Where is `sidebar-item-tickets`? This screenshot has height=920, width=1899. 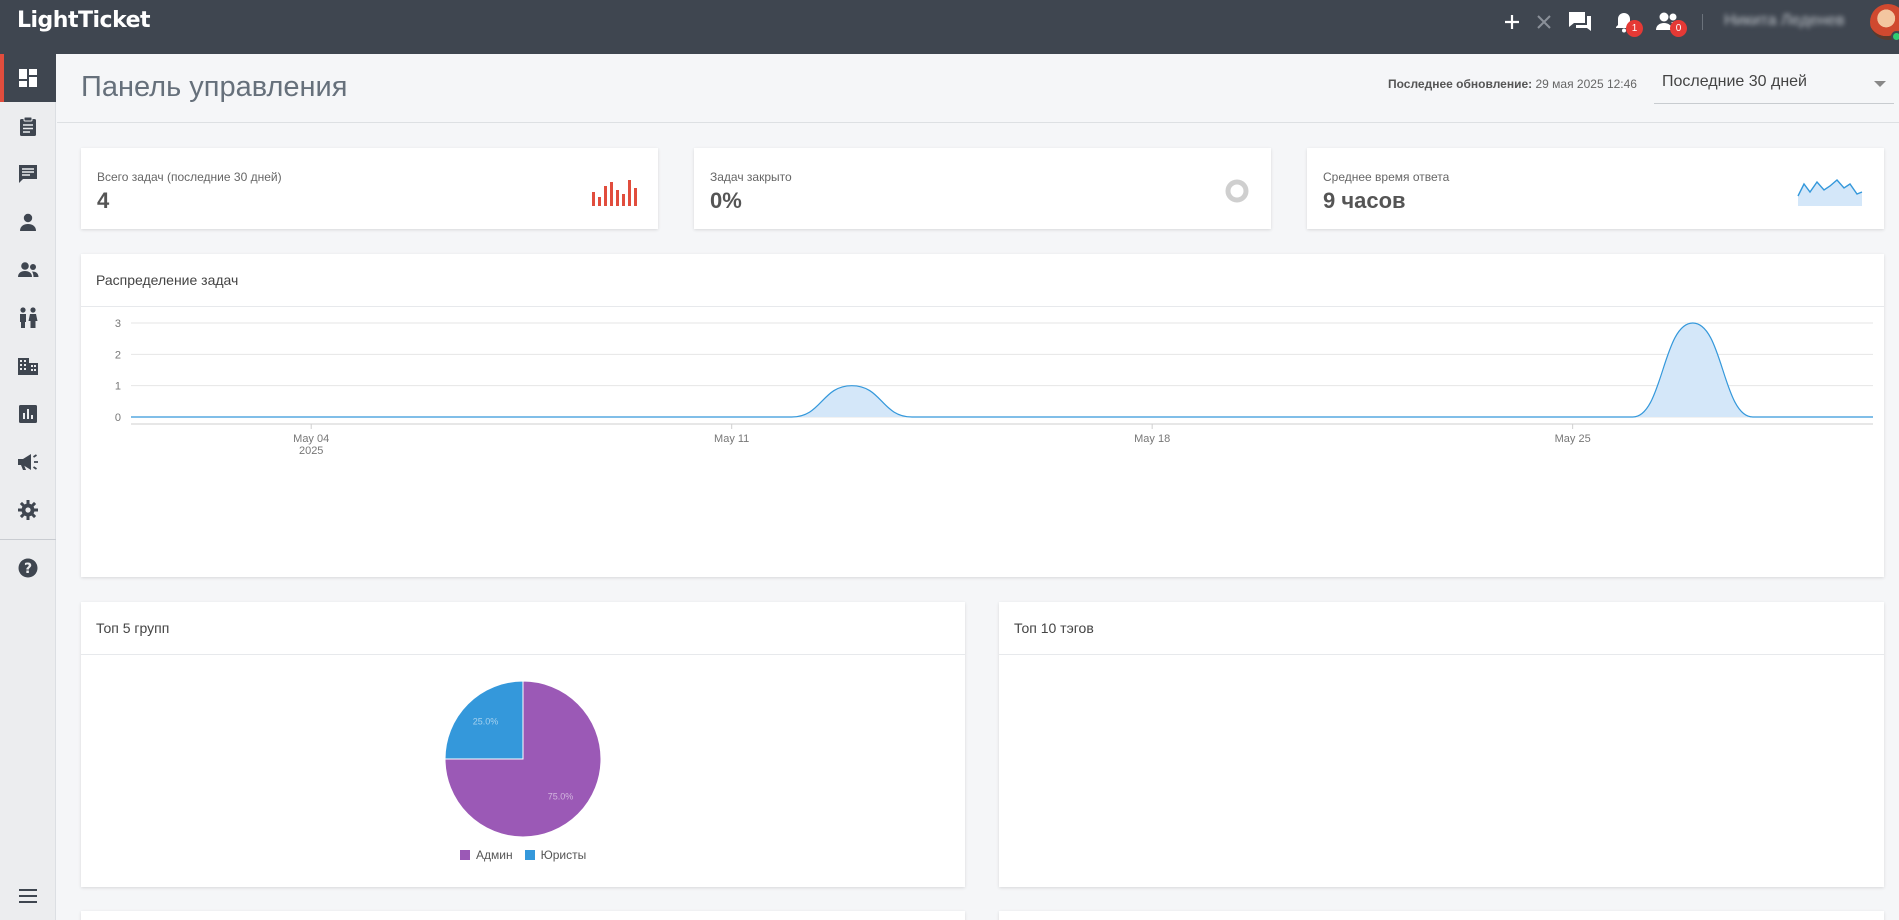 sidebar-item-tickets is located at coordinates (28, 126).